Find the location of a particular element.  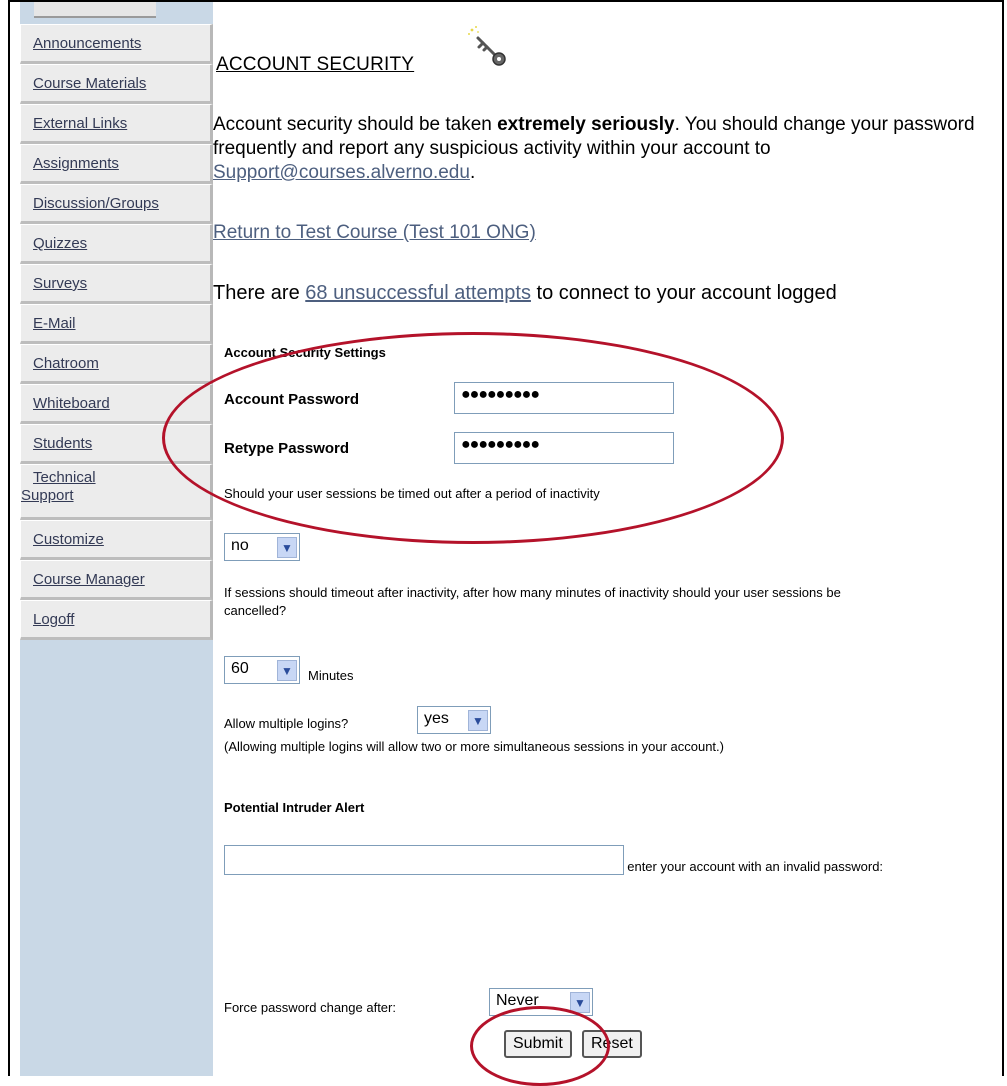

minutes-select-value: 60 is located at coordinates (240, 668).